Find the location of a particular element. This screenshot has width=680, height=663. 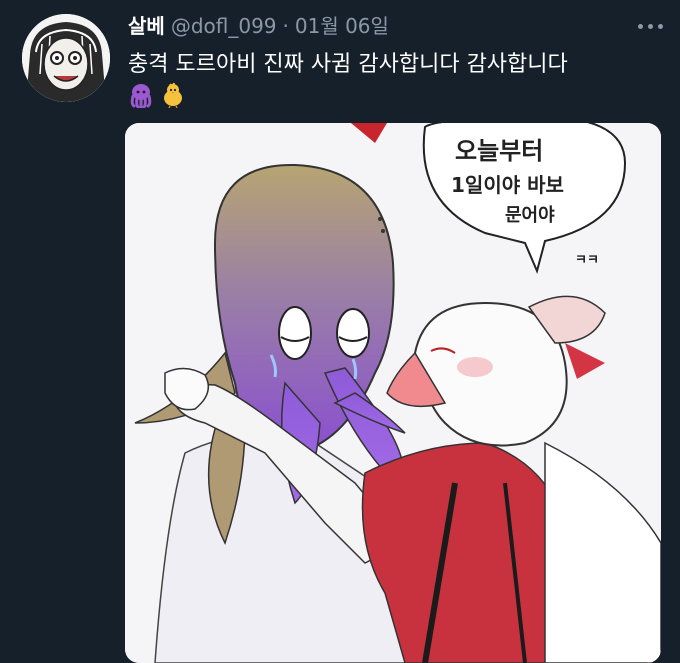

tweet-header: 살베 @dofl_099 · 01월 06일 is located at coordinates (258, 24).